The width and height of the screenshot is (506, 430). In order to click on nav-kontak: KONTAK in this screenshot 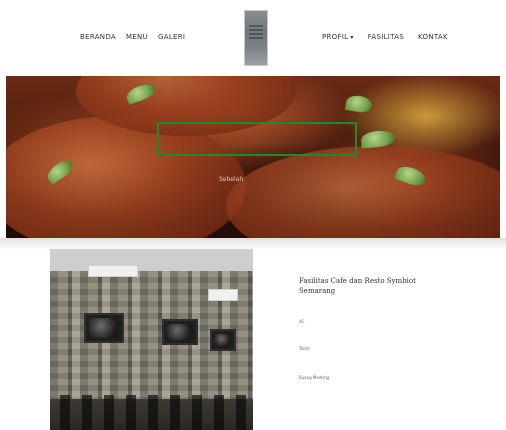, I will do `click(433, 37)`.